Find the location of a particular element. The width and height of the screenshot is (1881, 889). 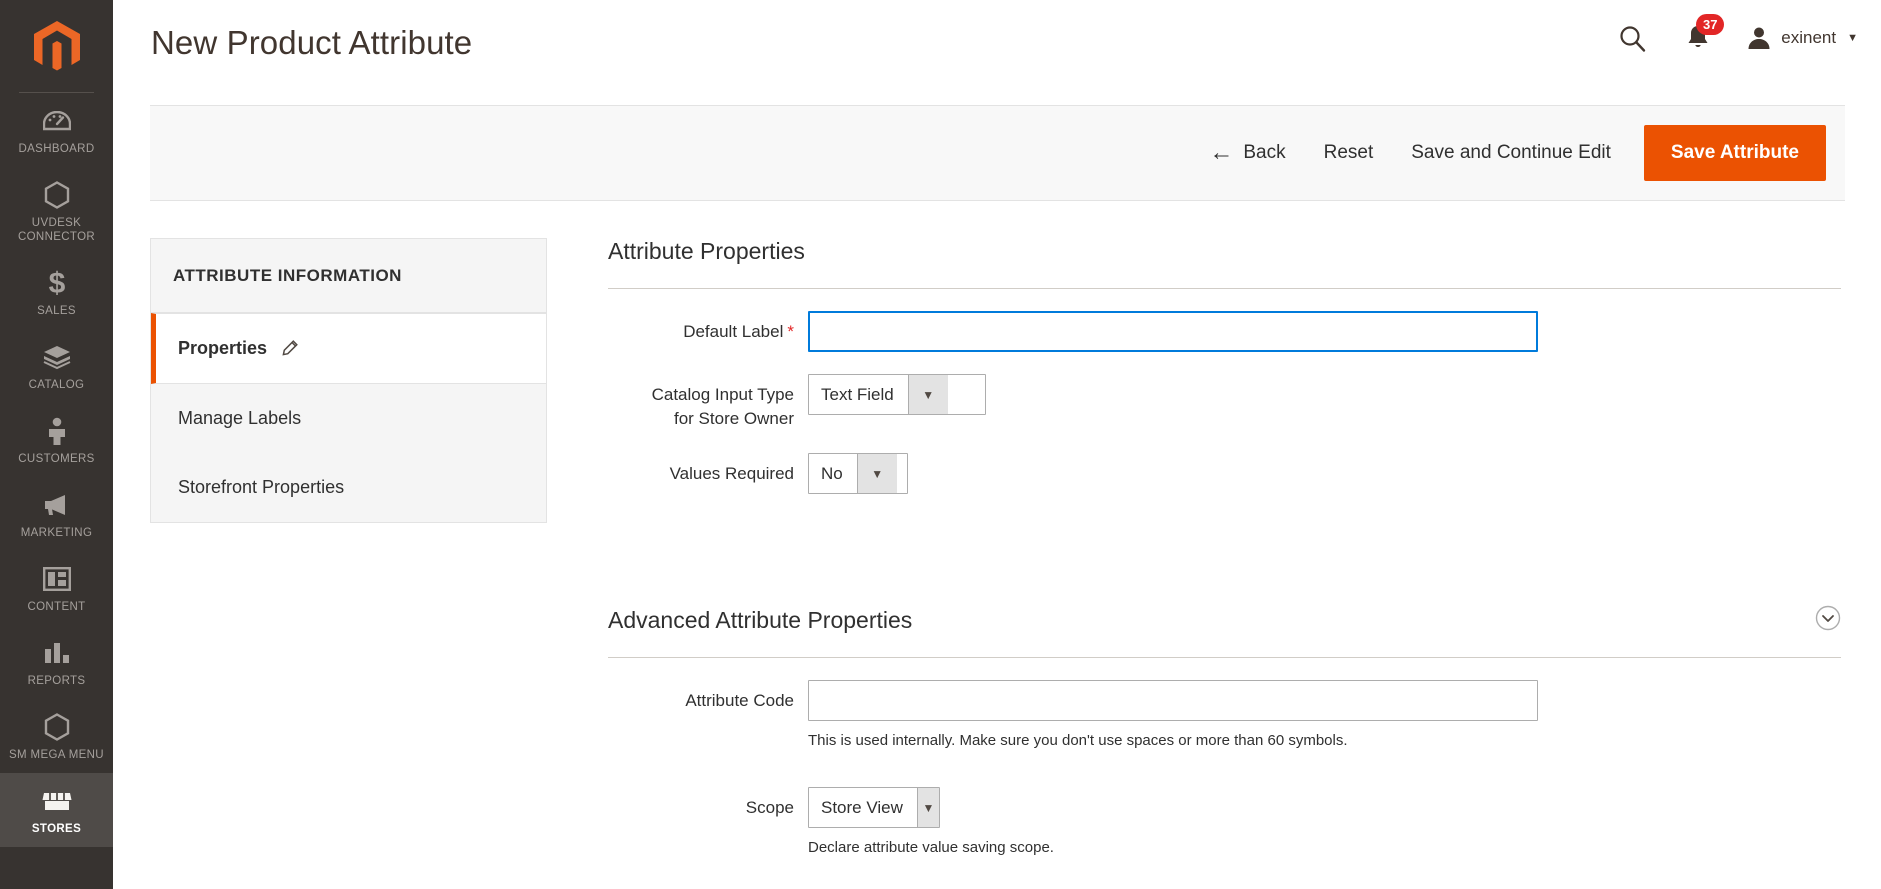

sidebar-item-label: Content is located at coordinates (56, 607).